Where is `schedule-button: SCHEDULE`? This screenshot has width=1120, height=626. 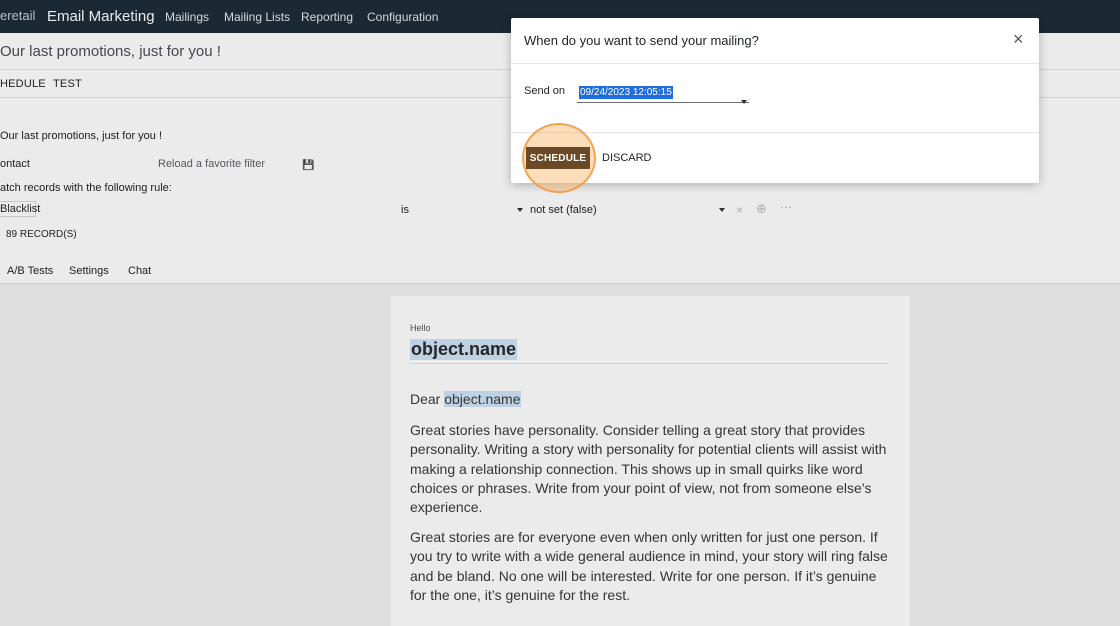 schedule-button: SCHEDULE is located at coordinates (558, 158).